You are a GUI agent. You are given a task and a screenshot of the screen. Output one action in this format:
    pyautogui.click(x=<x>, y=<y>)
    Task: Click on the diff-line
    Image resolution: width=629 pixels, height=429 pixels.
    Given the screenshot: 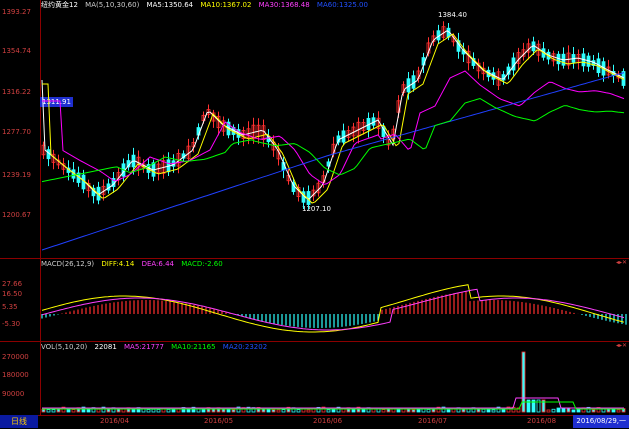 What is the action you would take?
    pyautogui.click(x=333, y=308)
    